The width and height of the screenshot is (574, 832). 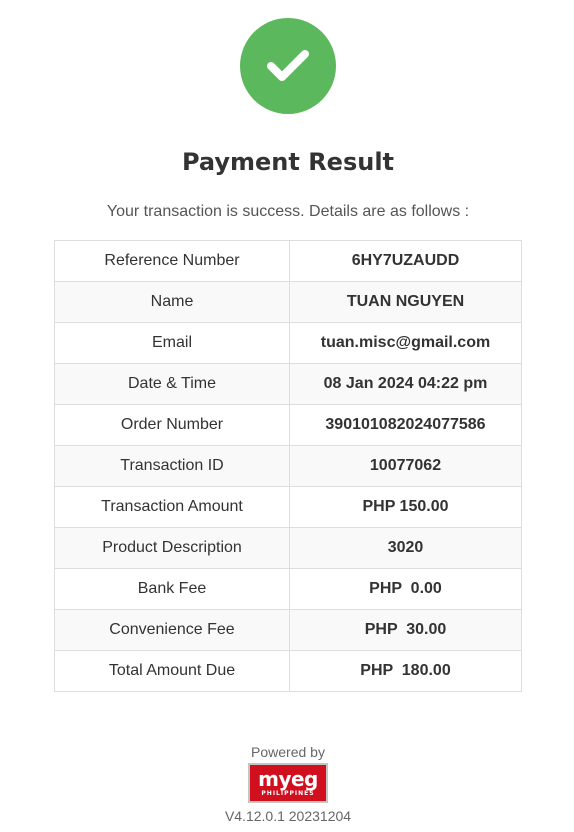 I want to click on row-value: 3020, so click(x=405, y=548).